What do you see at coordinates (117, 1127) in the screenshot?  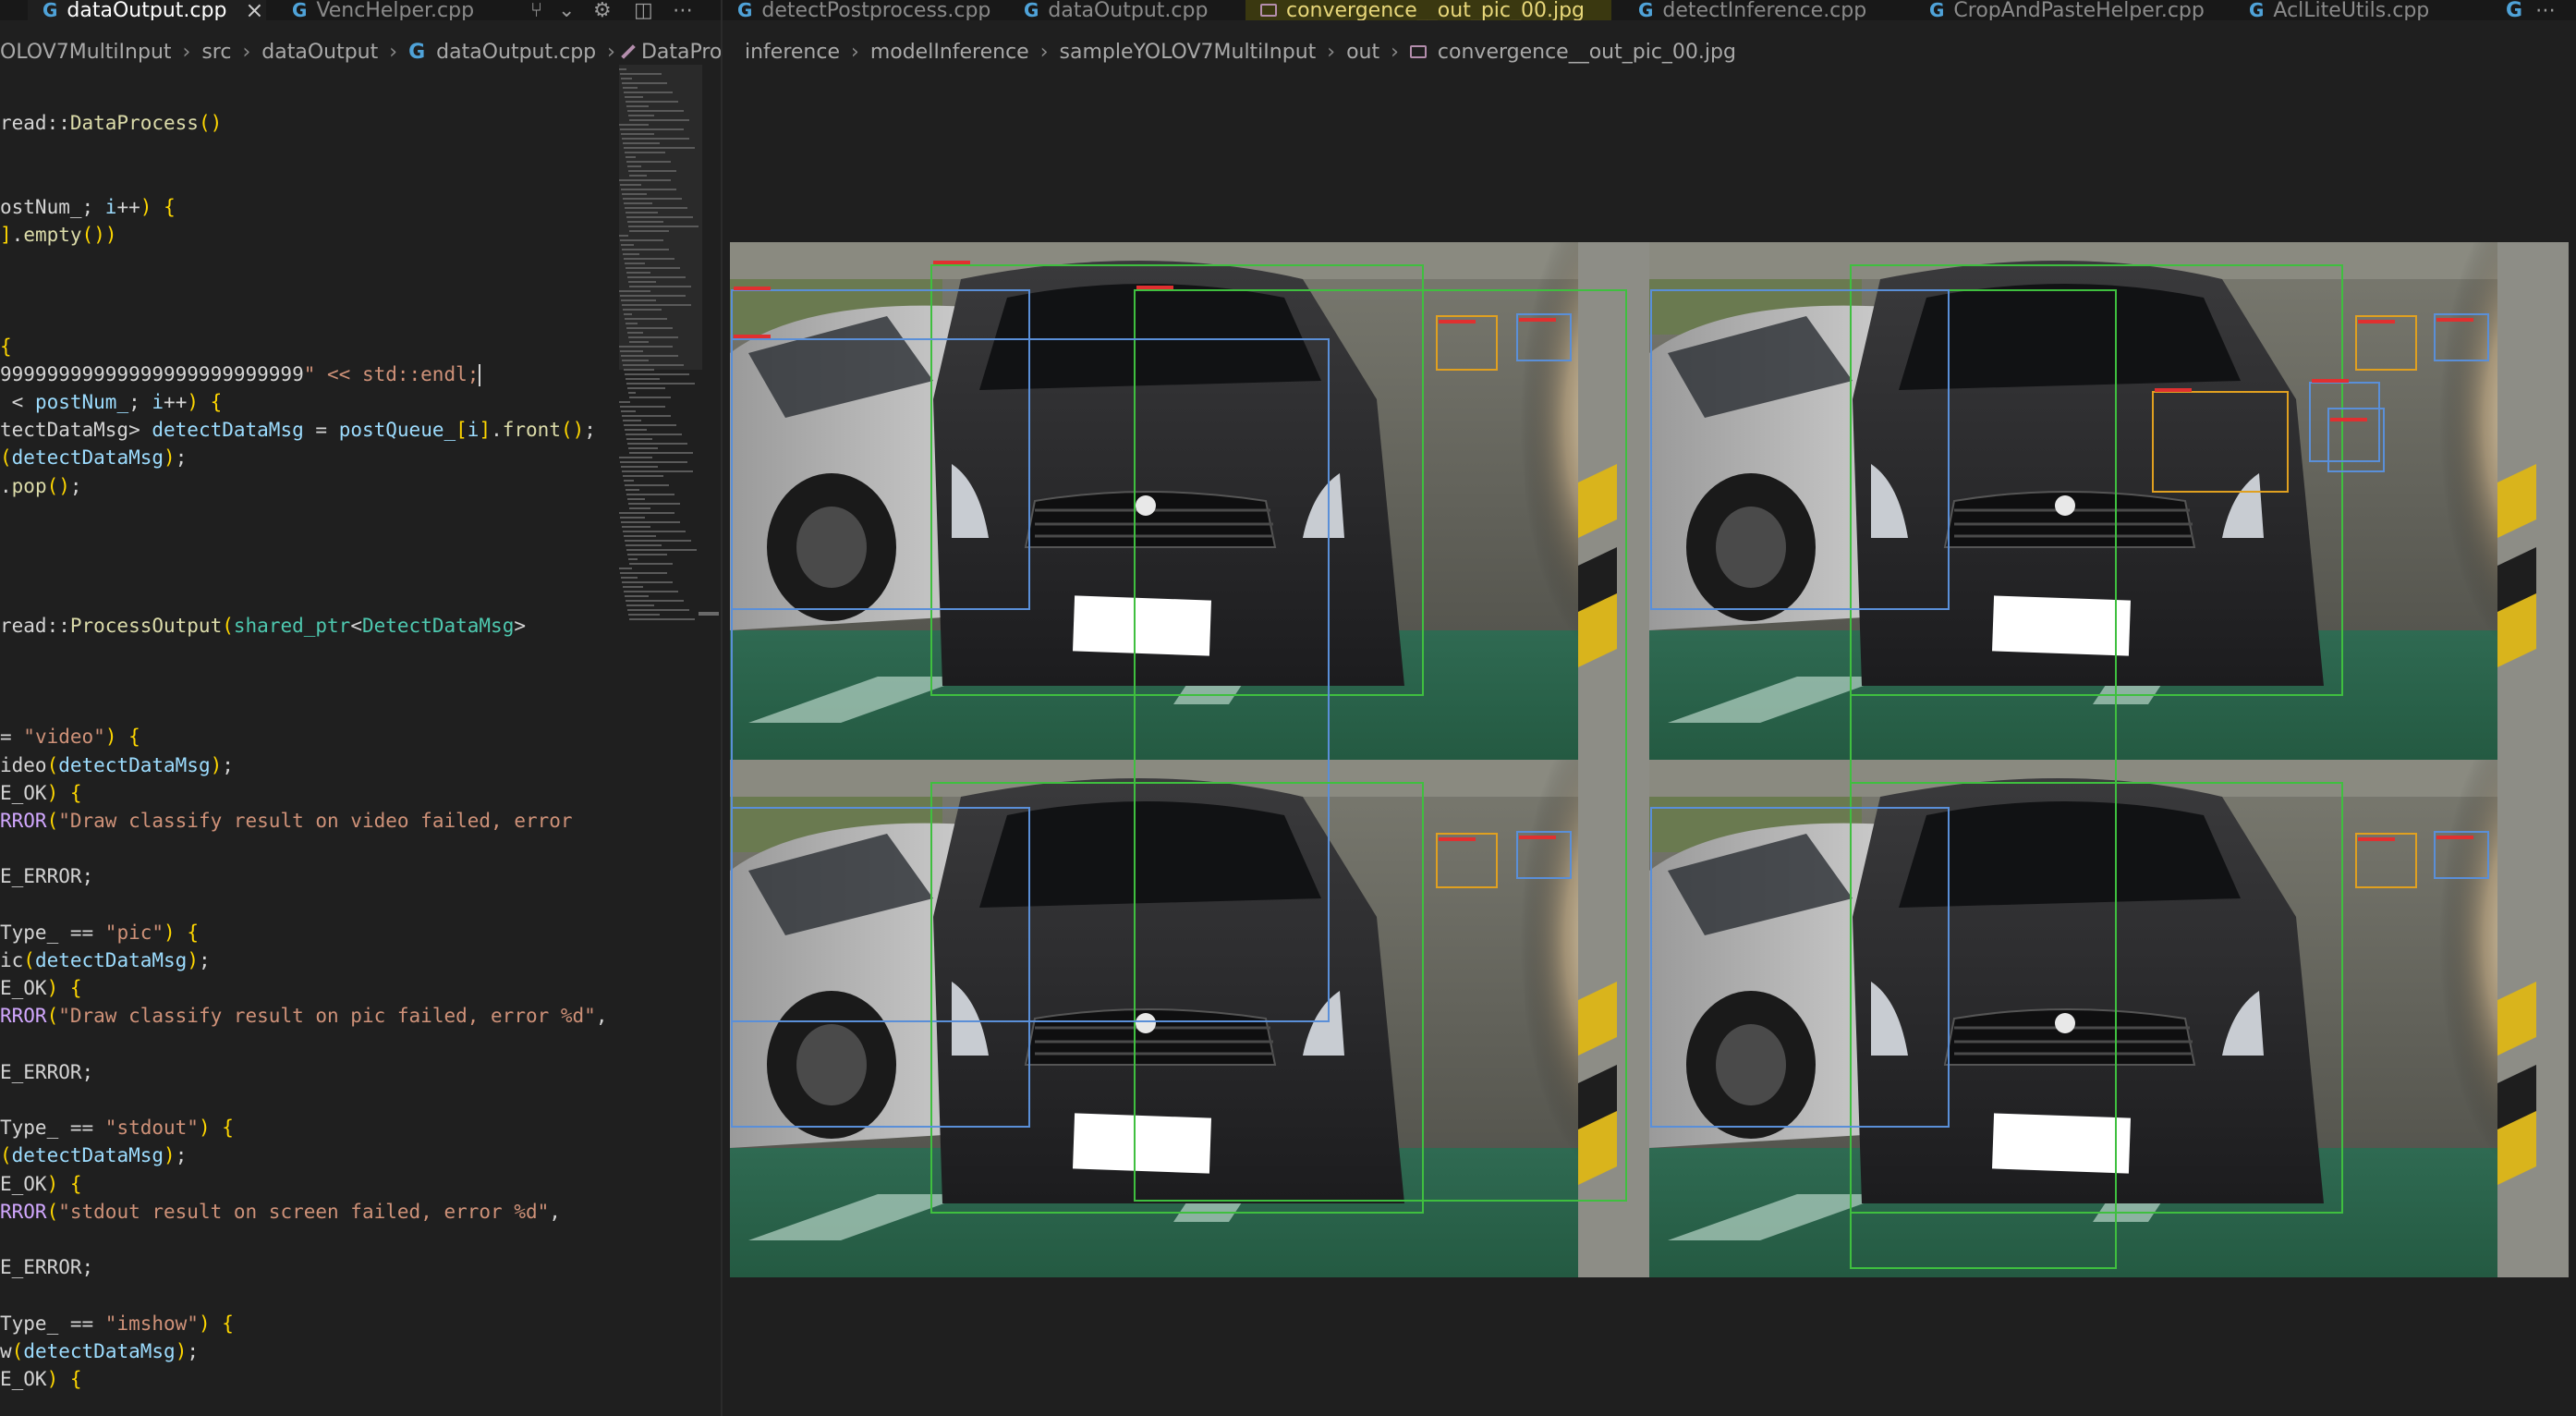 I see `code-line: Type_ == "stdout") {` at bounding box center [117, 1127].